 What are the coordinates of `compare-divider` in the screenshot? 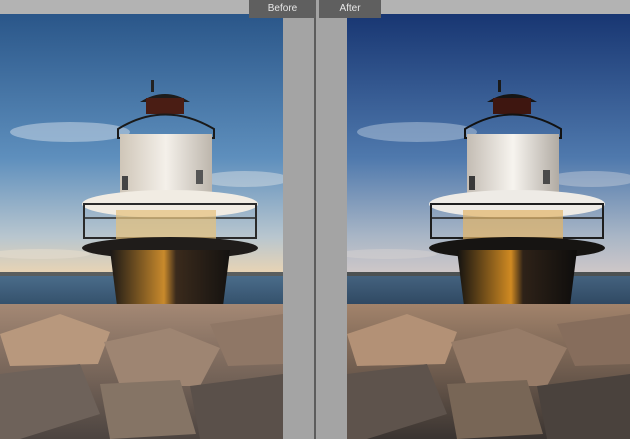 It's located at (315, 219).